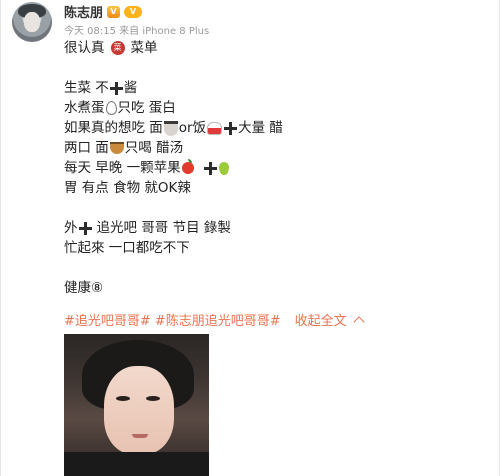 The height and width of the screenshot is (476, 500). What do you see at coordinates (137, 31) in the screenshot?
I see `post-meta: 今天 08:15 来自 iPhone 8 Plus` at bounding box center [137, 31].